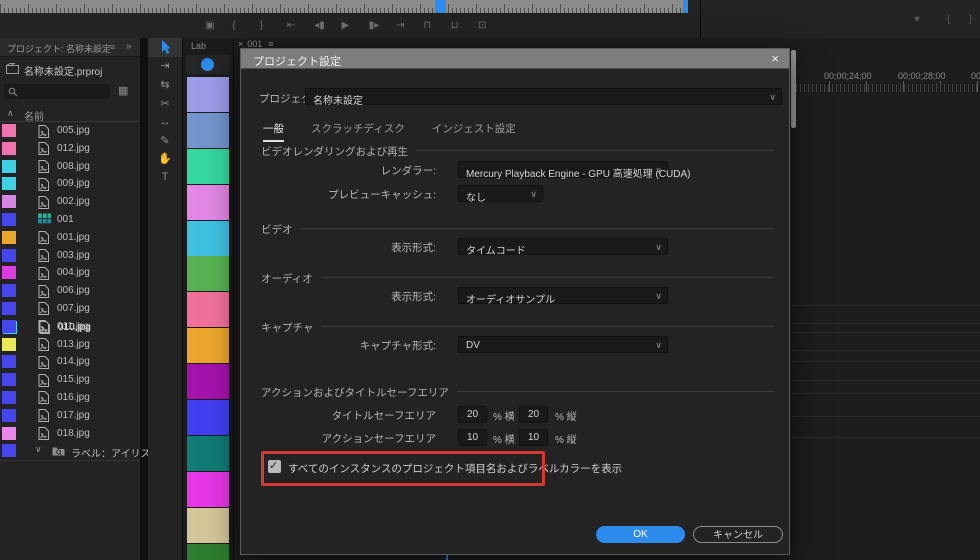 The height and width of the screenshot is (560, 980). Describe the element at coordinates (69, 202) in the screenshot. I see `project-item-row: 002.jpg` at that location.